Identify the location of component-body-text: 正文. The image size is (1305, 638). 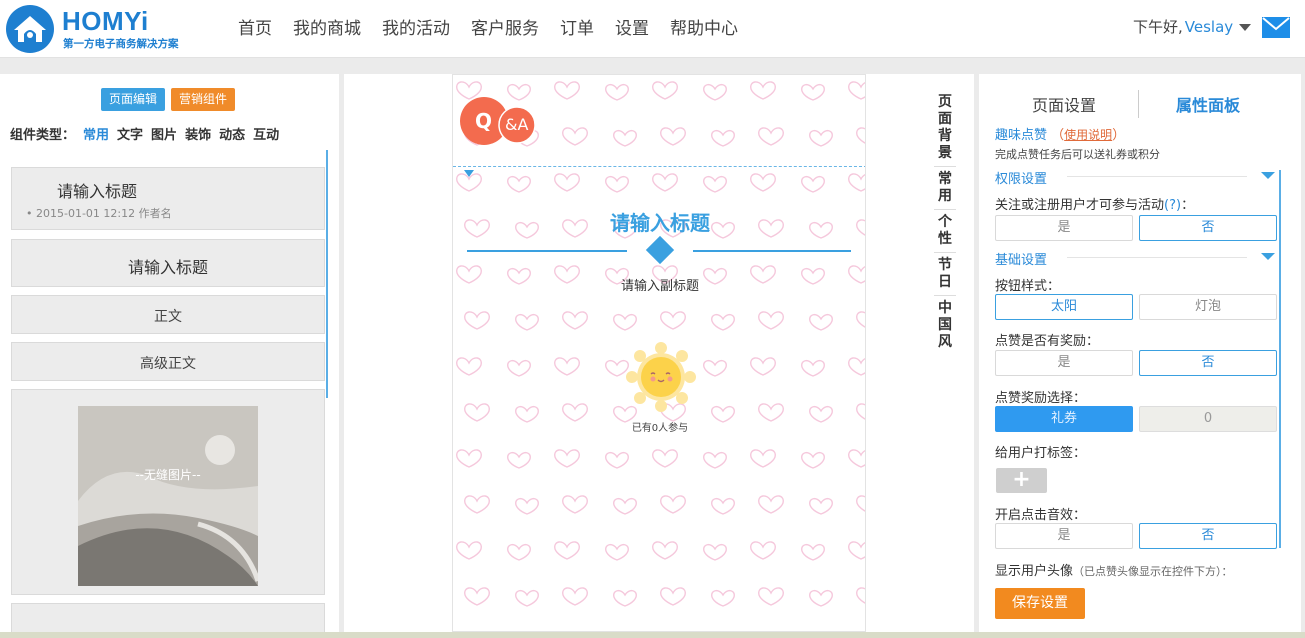
(168, 314).